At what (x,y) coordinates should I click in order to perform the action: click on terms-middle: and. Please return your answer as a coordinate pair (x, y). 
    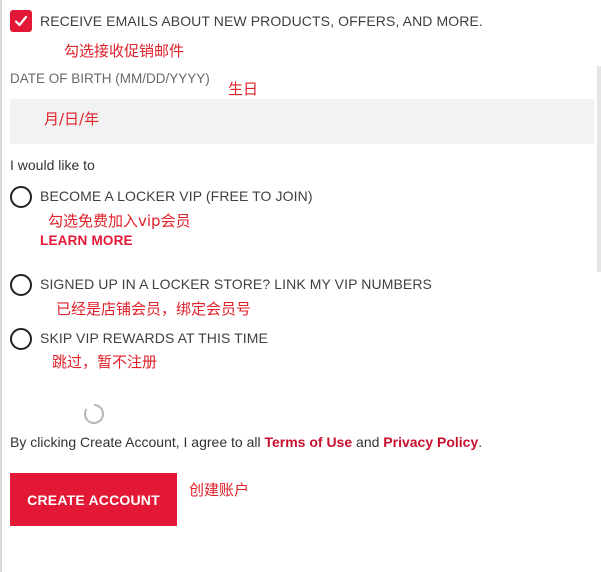
    Looking at the image, I should click on (368, 442).